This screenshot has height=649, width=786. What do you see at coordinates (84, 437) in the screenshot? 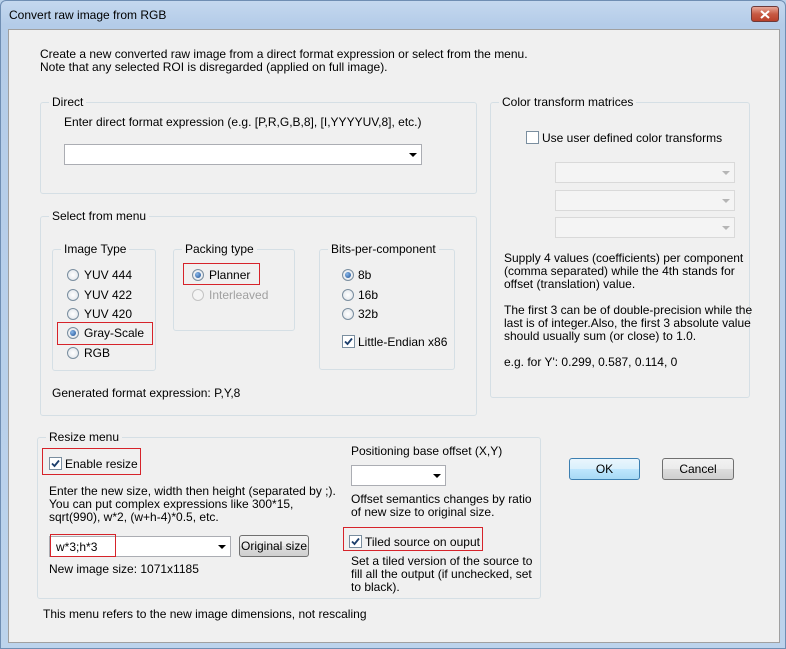
I see `resize-group-label: Resize menu` at bounding box center [84, 437].